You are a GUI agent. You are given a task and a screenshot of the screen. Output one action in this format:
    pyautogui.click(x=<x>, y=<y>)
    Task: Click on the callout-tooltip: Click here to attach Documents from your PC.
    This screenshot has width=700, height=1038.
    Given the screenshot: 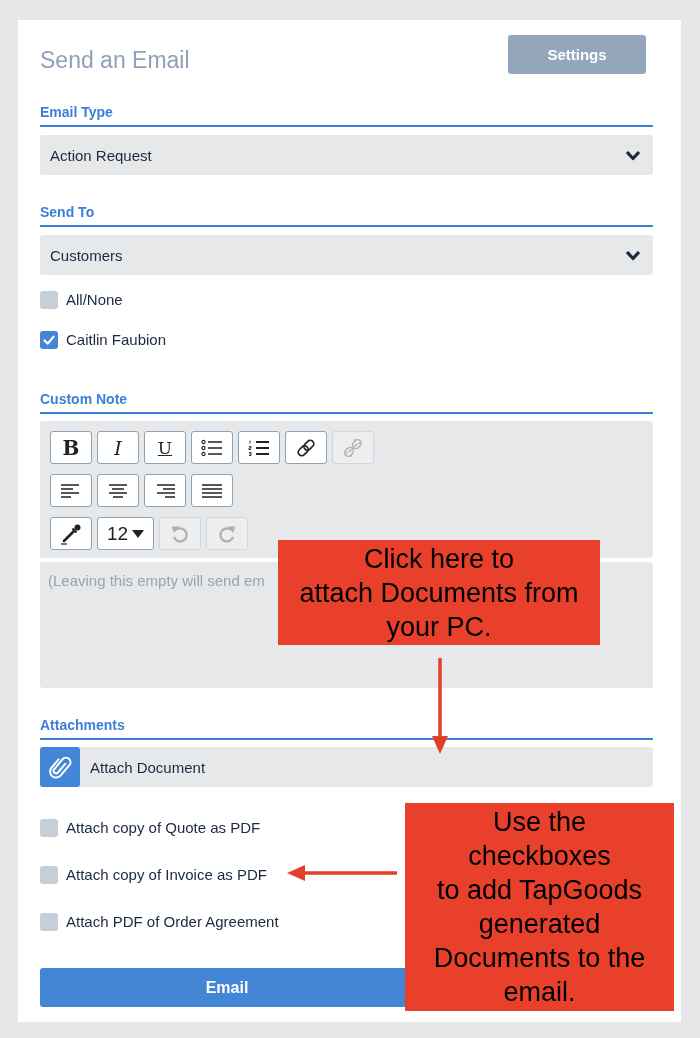 What is the action you would take?
    pyautogui.click(x=439, y=592)
    